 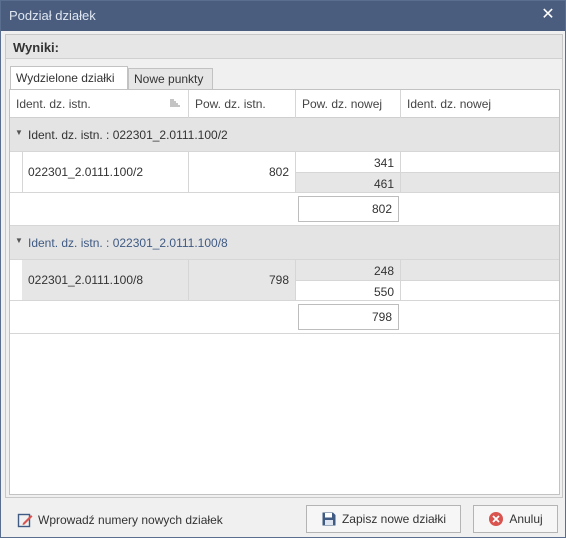 I want to click on cancel-button: Anuluj, so click(x=515, y=519).